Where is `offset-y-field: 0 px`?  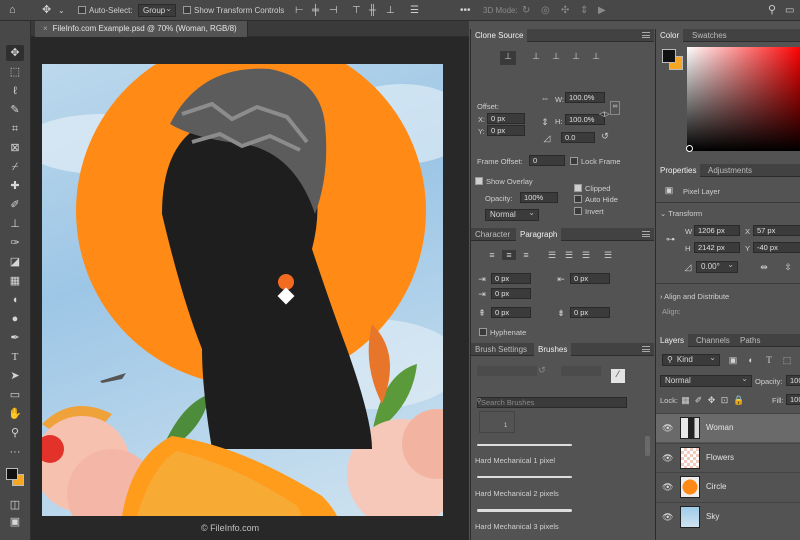
offset-y-field: 0 px is located at coordinates (506, 130).